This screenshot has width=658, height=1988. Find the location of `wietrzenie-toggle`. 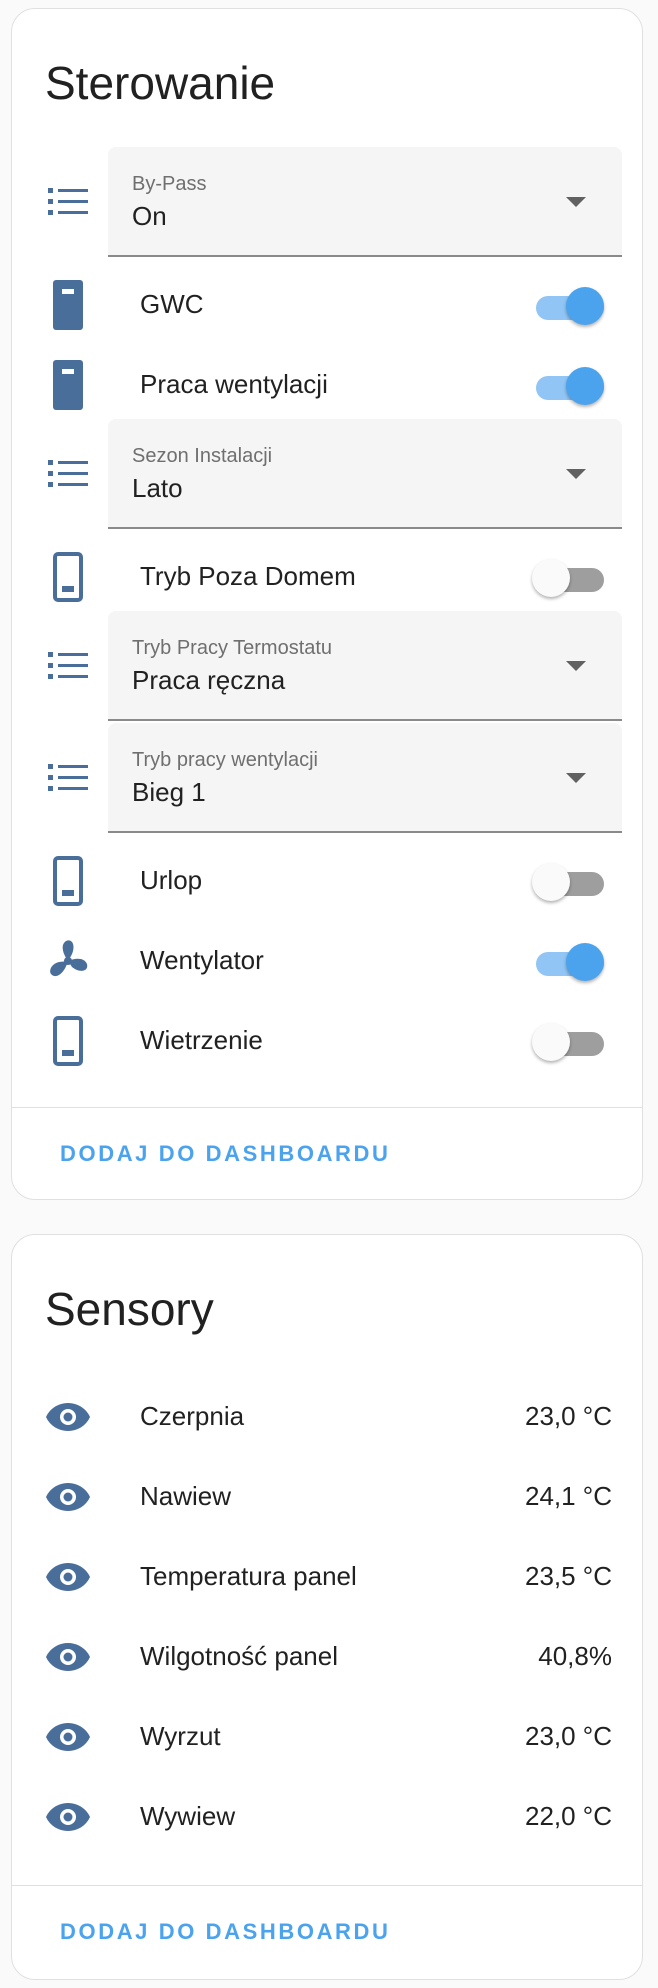

wietrzenie-toggle is located at coordinates (567, 1041).